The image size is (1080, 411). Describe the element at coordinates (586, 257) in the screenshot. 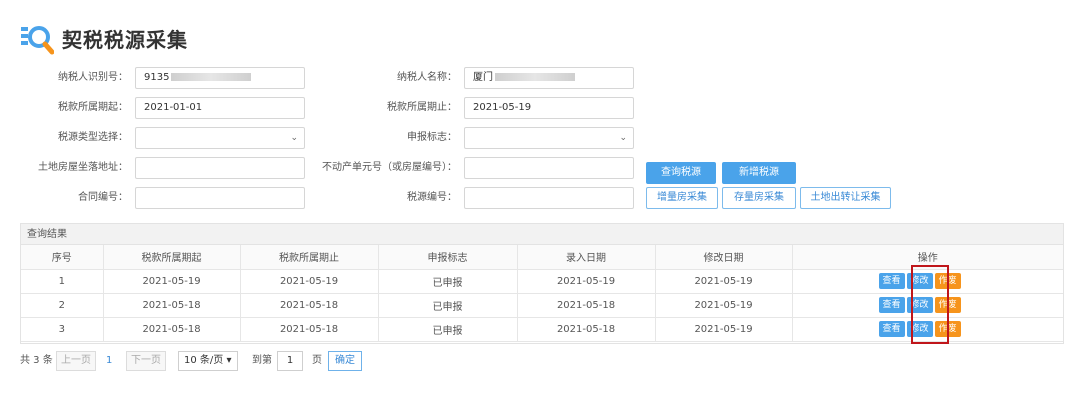

I see `col-entry-date: 录入日期` at that location.